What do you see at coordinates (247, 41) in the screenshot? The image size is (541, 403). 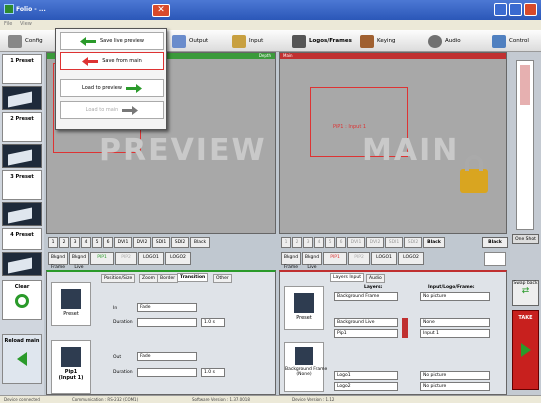 I see `tool-input: Input` at bounding box center [247, 41].